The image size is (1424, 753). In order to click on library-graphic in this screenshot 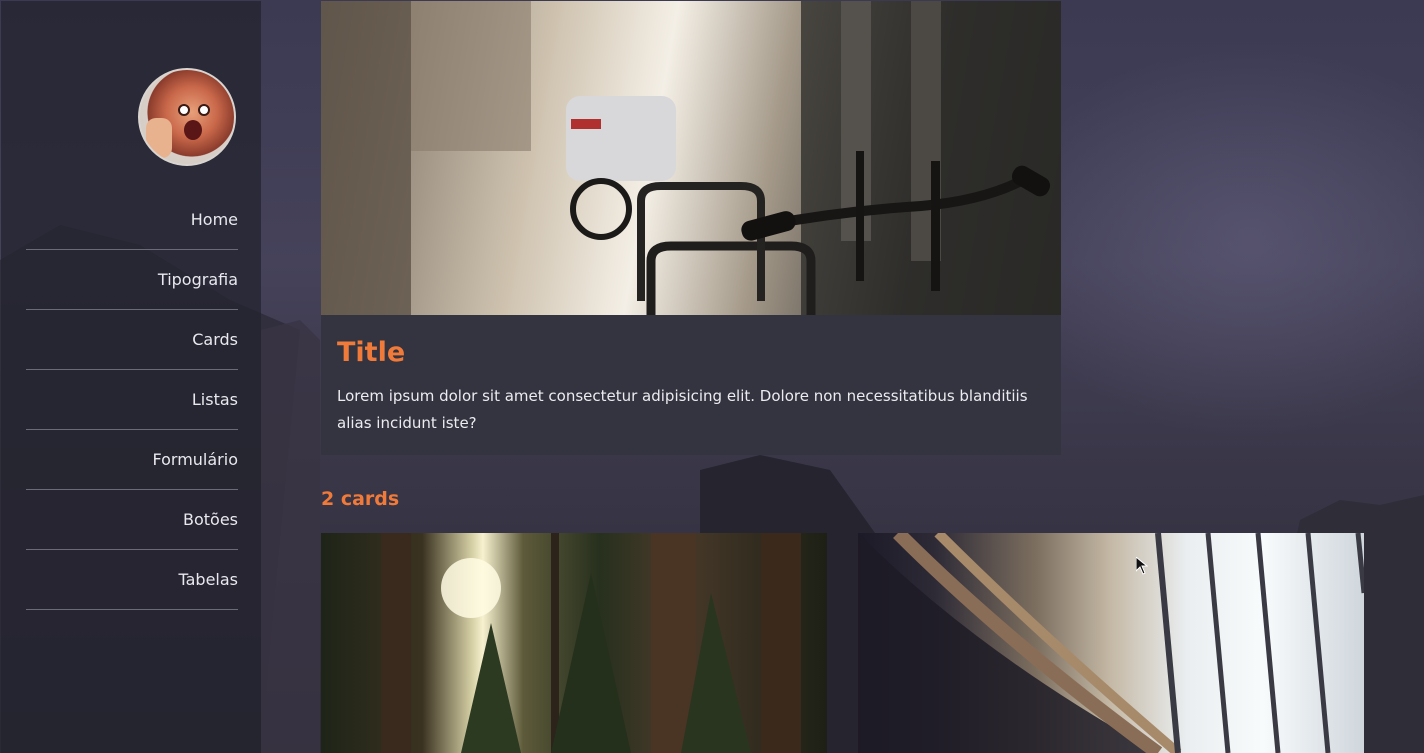, I will do `click(1111, 643)`.